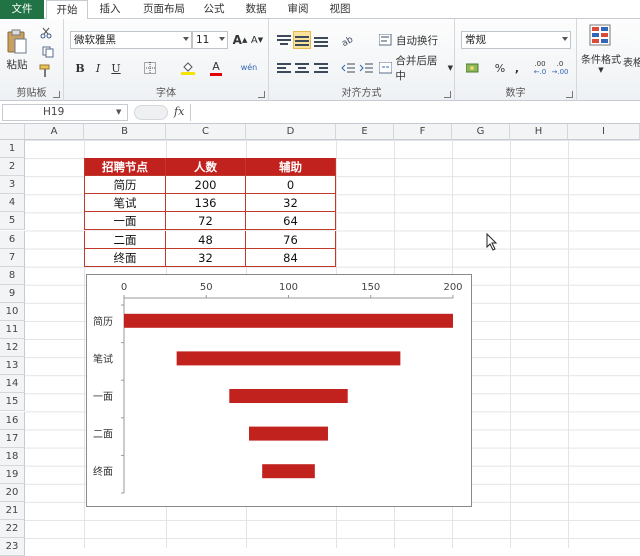 Image resolution: width=640 pixels, height=556 pixels. What do you see at coordinates (631, 61) in the screenshot?
I see `format-as-table-button: 表格` at bounding box center [631, 61].